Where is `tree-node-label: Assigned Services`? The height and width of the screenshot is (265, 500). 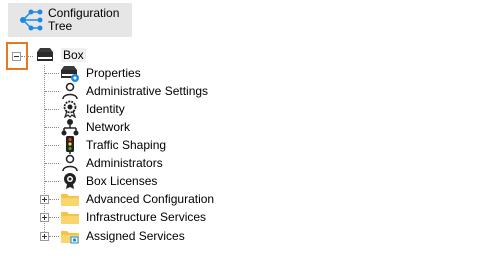 tree-node-label: Assigned Services is located at coordinates (135, 236).